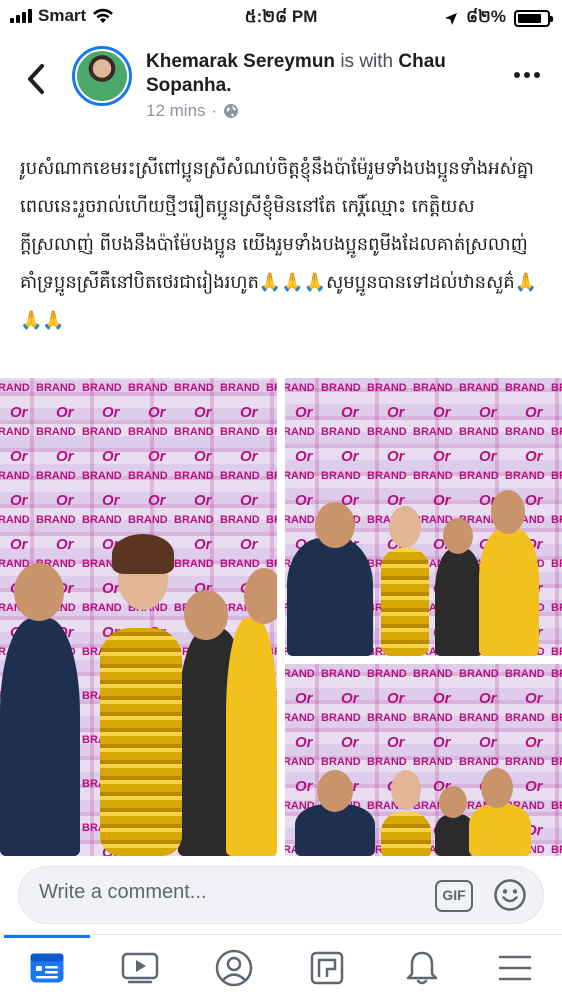  Describe the element at coordinates (281, 895) in the screenshot. I see `comment-bar: Write a comment... GIF` at that location.